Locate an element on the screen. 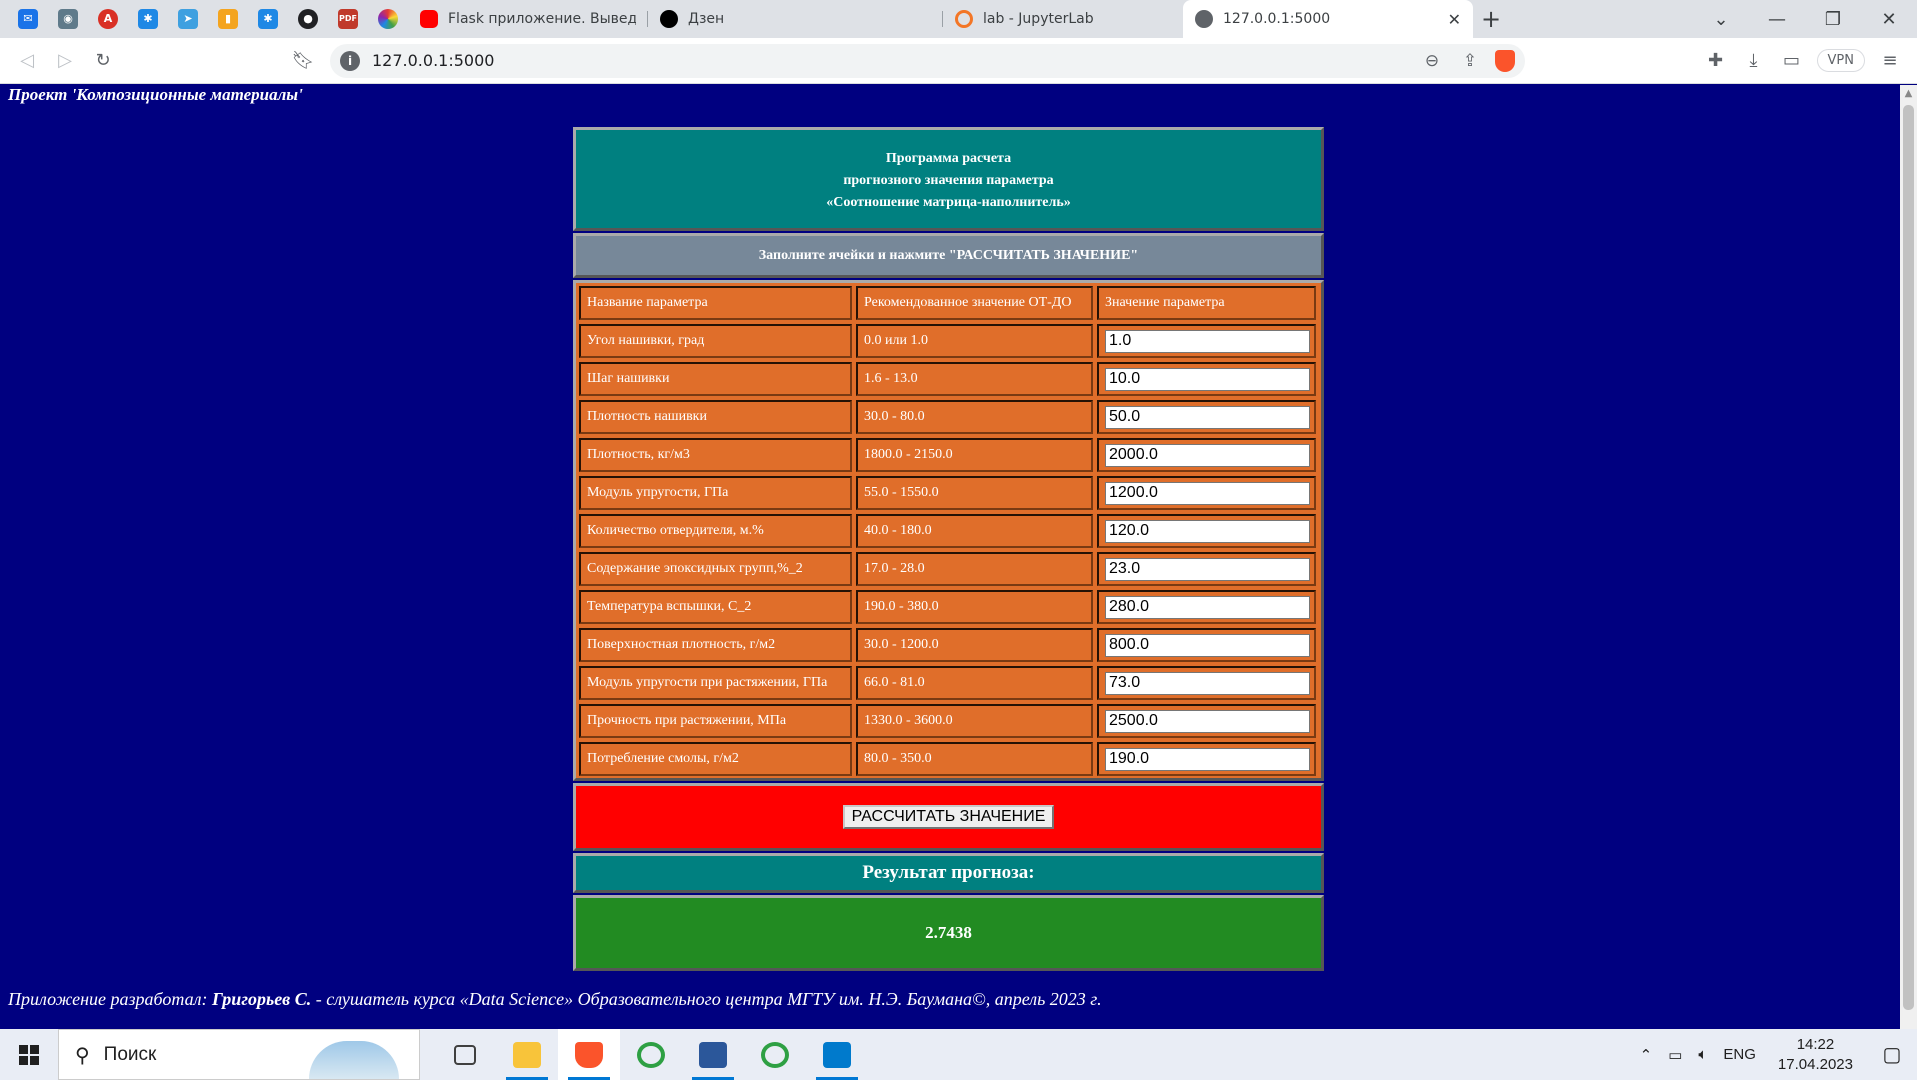 This screenshot has height=1080, width=1917. forward-button: ▷ is located at coordinates (65, 61).